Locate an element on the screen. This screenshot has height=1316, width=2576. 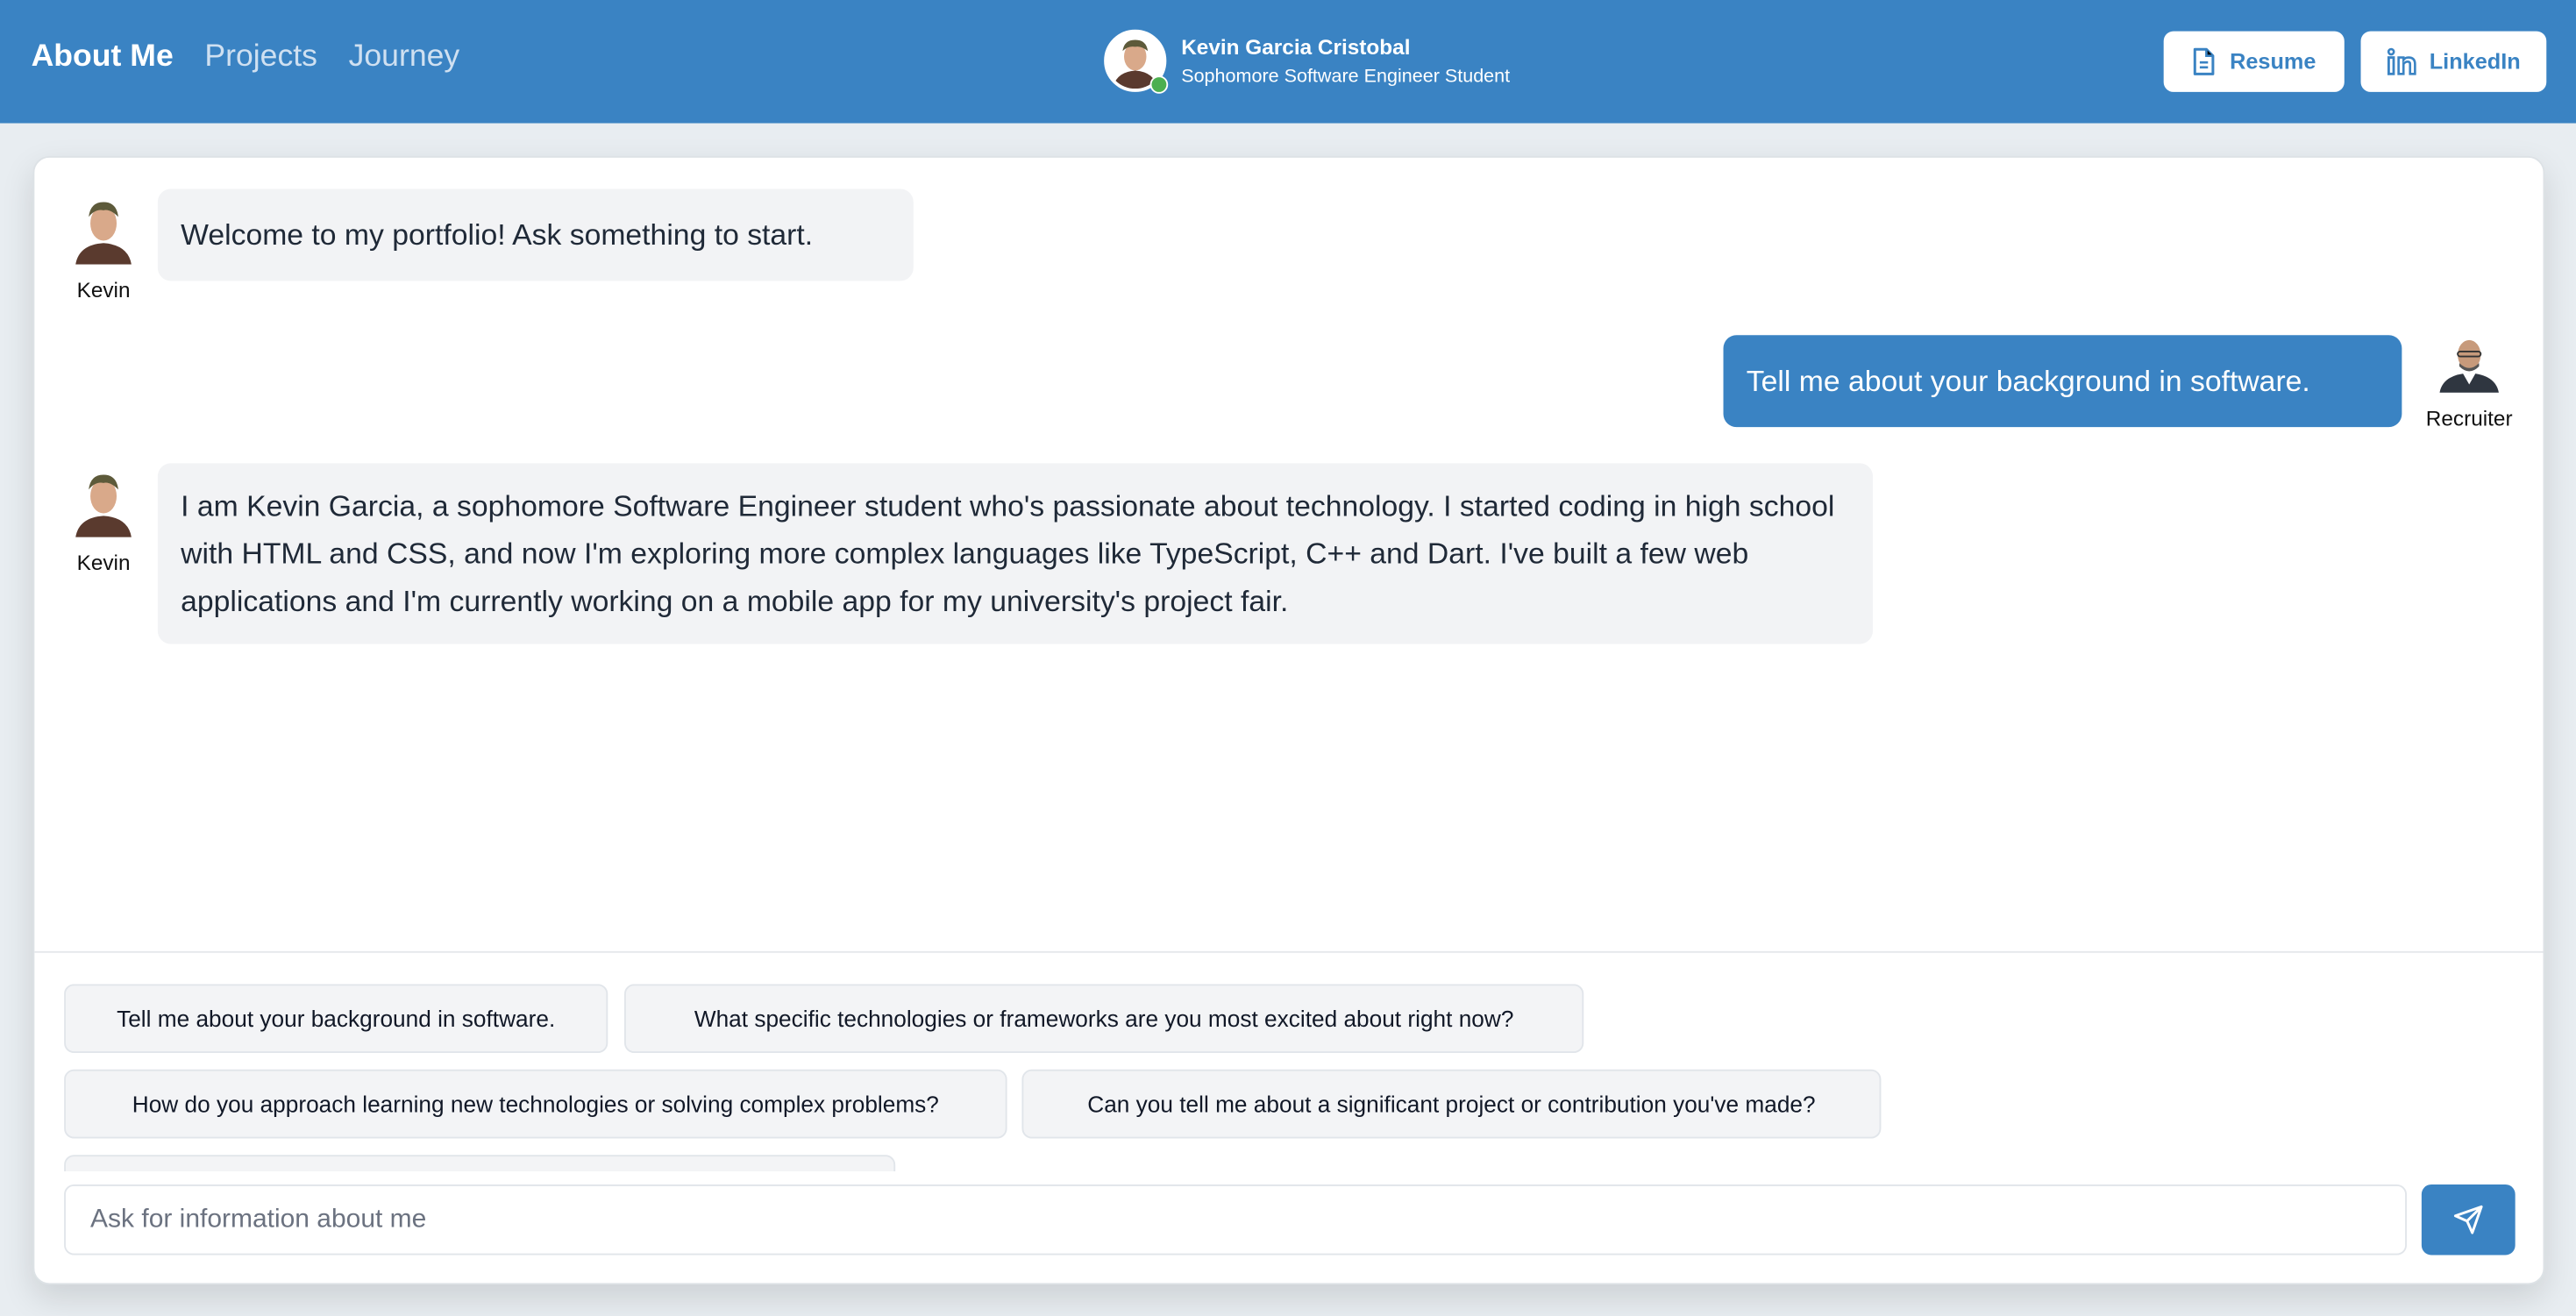
linkedin-icon is located at coordinates (2401, 61).